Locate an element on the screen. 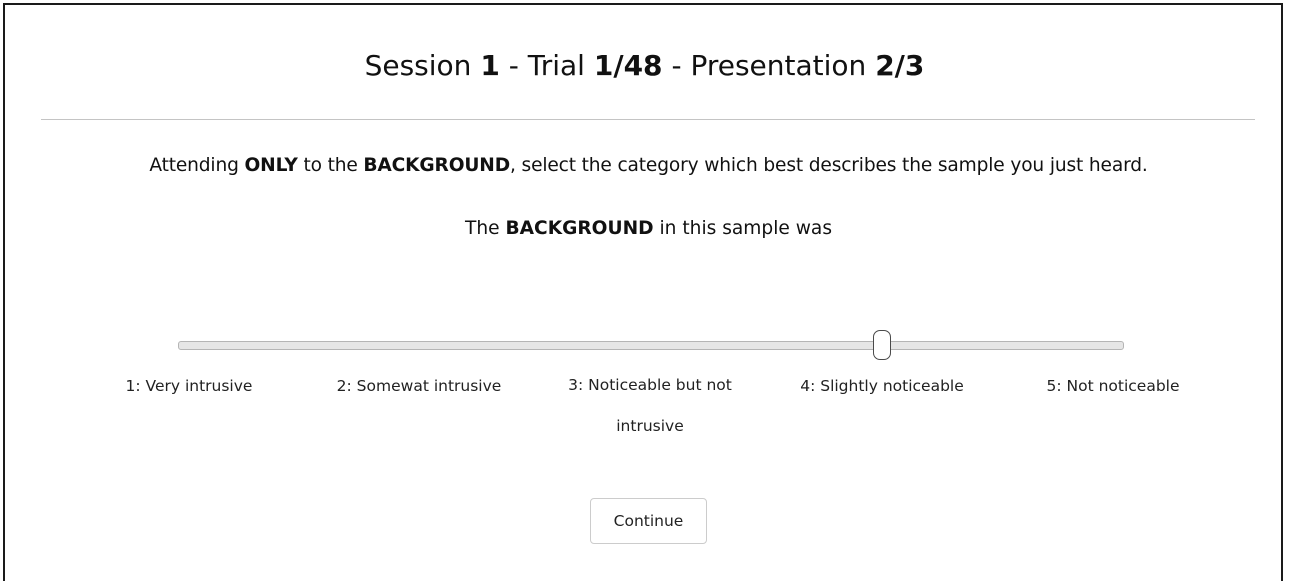 This screenshot has height=581, width=1289. scale-label-2: 2: Somewat intrusive is located at coordinates (419, 386).